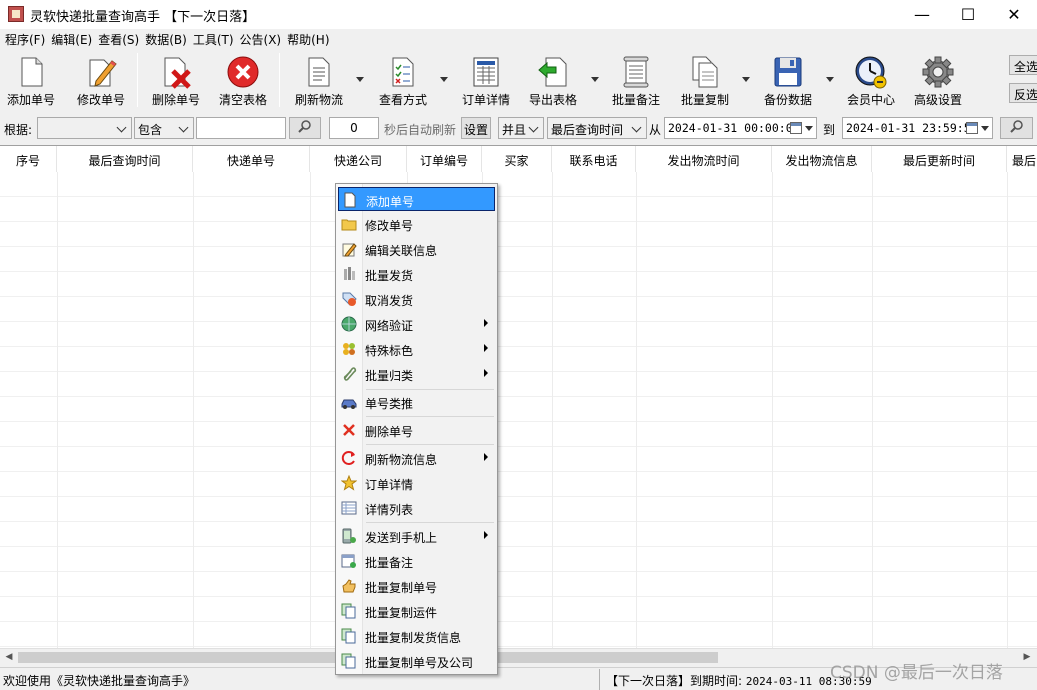 Image resolution: width=1037 pixels, height=690 pixels. Describe the element at coordinates (416, 299) in the screenshot. I see `ctx-item-cancel-ship: 取消发货` at that location.